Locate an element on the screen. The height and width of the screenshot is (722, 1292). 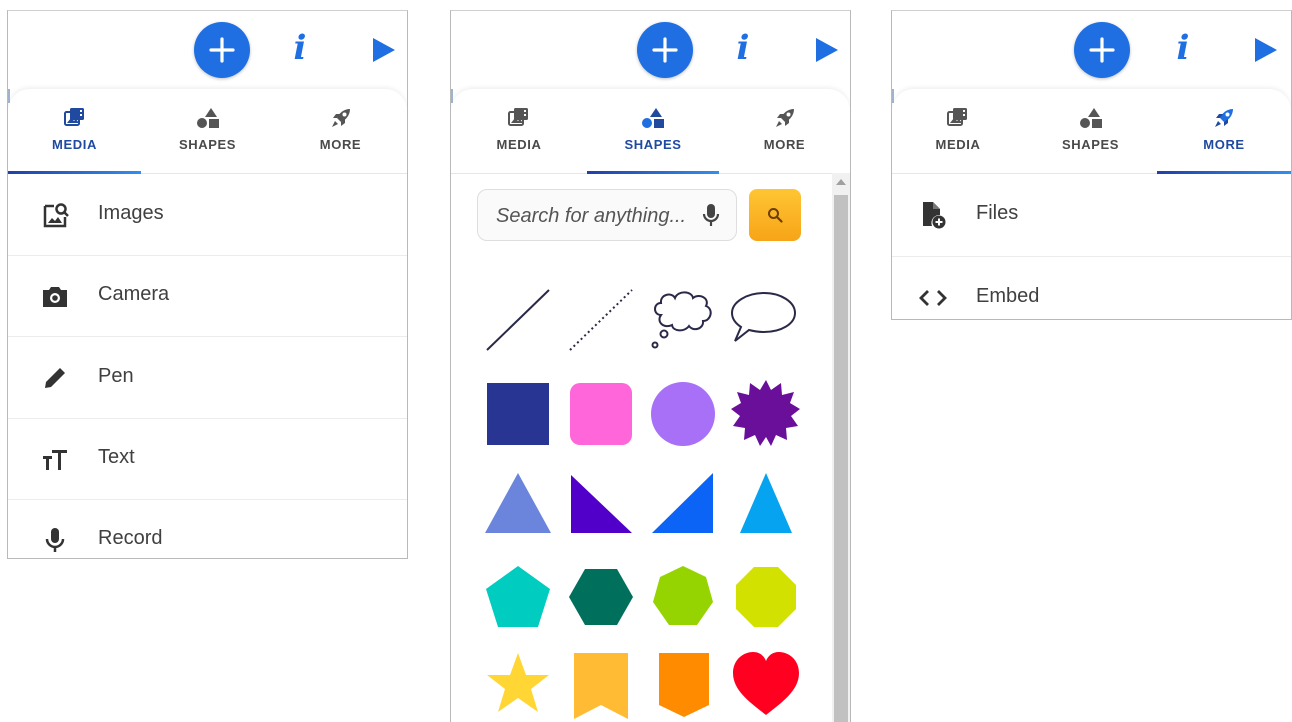
text-size-icon is located at coordinates (55, 460).